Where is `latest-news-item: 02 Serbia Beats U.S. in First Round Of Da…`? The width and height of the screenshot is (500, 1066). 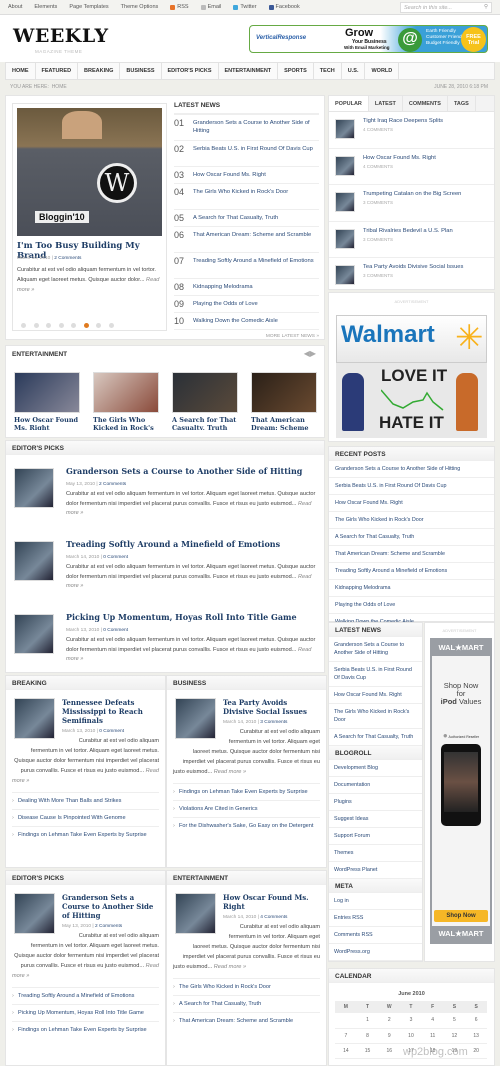
latest-news-item: 02 Serbia Beats U.S. in First Round Of Da… is located at coordinates (246, 154).